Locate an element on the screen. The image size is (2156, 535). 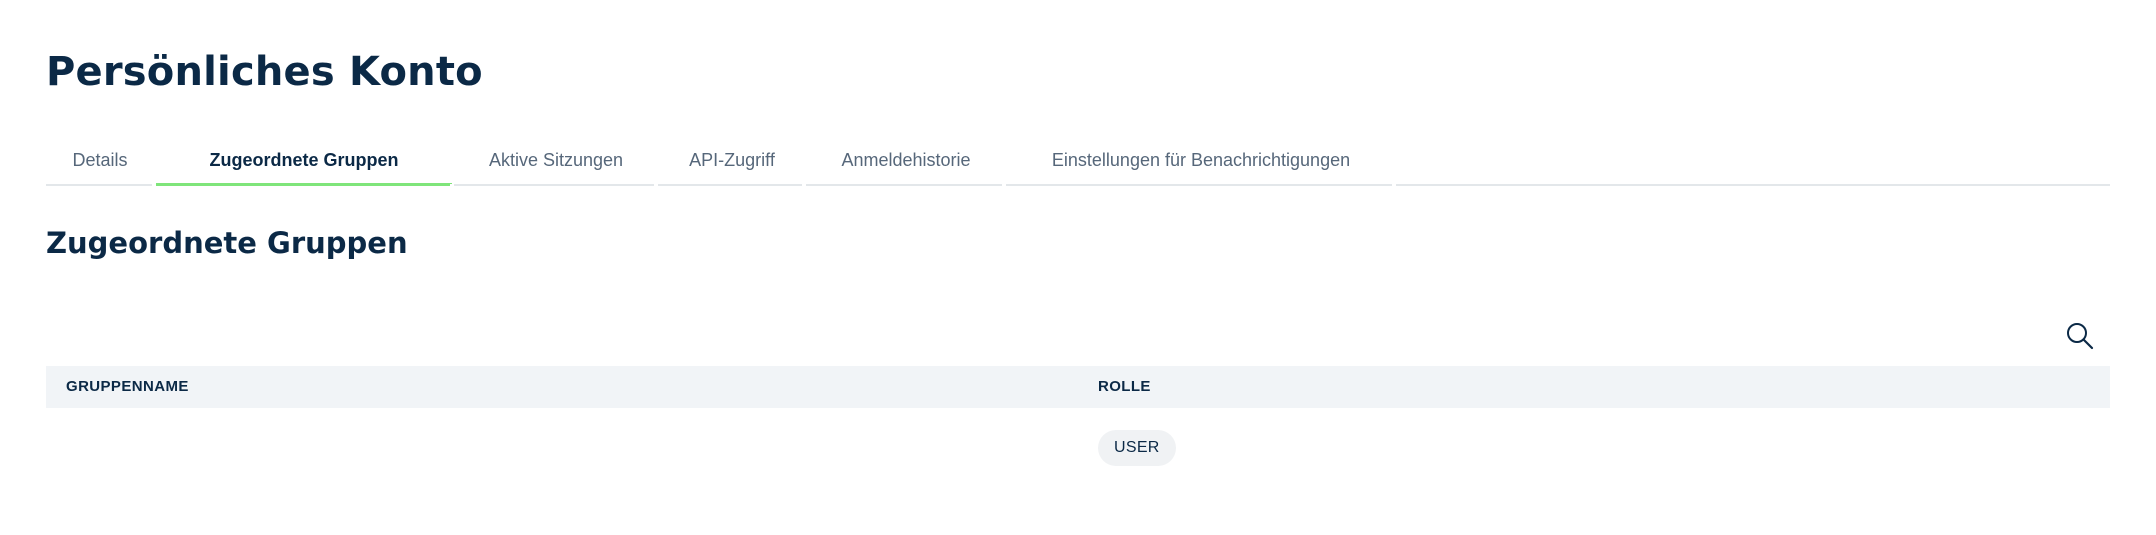
table-header: GRUPPENNAME ROLLE is located at coordinates (1078, 387).